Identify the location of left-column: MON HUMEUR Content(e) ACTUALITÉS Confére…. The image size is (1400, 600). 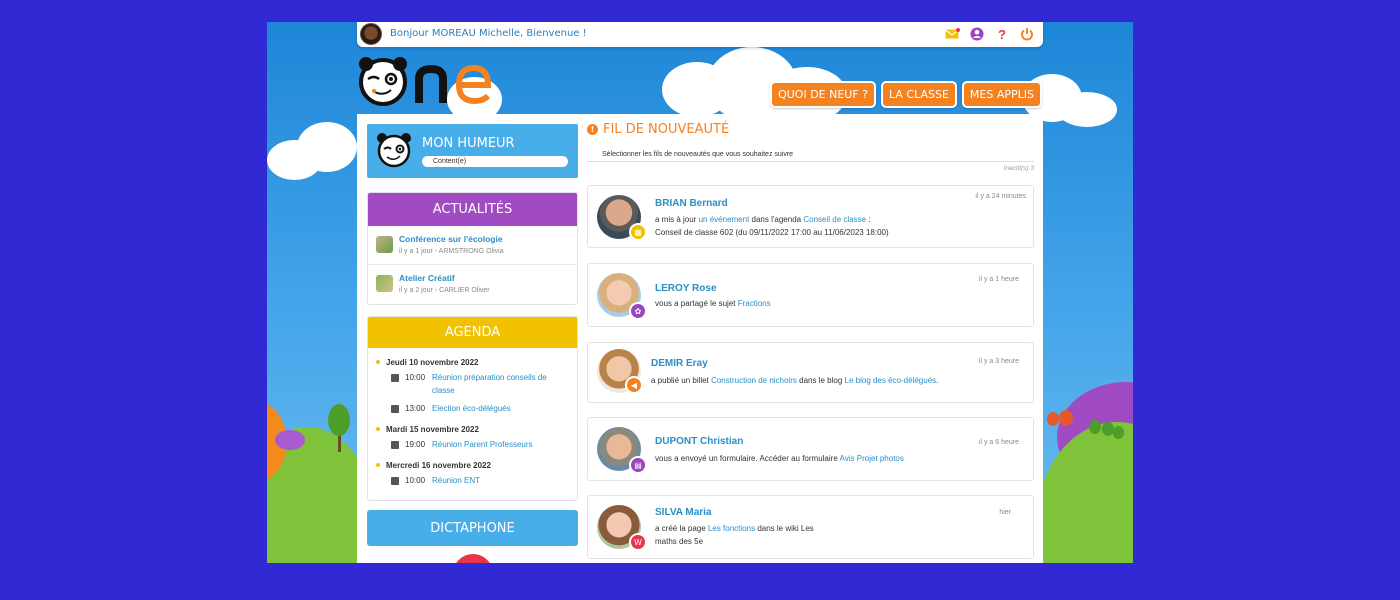
(472, 343).